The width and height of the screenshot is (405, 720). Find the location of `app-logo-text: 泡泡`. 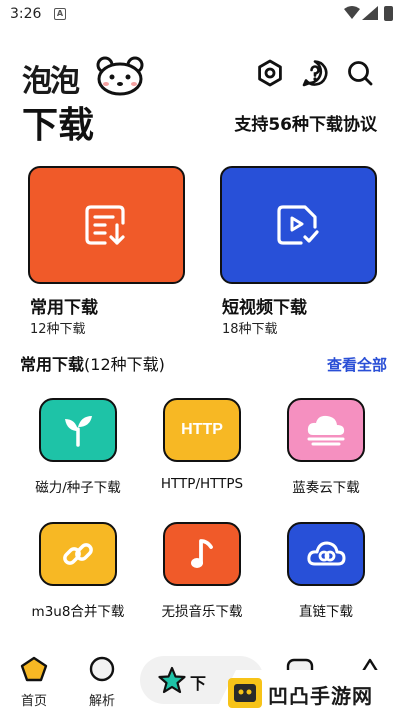

app-logo-text: 泡泡 is located at coordinates (51, 81).